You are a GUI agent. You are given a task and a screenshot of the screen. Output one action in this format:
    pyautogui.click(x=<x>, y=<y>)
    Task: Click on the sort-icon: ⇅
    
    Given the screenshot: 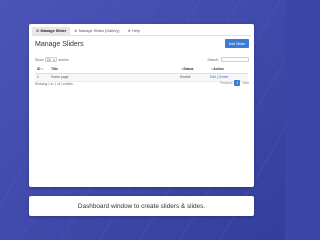 What is the action you would take?
    pyautogui.click(x=42, y=69)
    